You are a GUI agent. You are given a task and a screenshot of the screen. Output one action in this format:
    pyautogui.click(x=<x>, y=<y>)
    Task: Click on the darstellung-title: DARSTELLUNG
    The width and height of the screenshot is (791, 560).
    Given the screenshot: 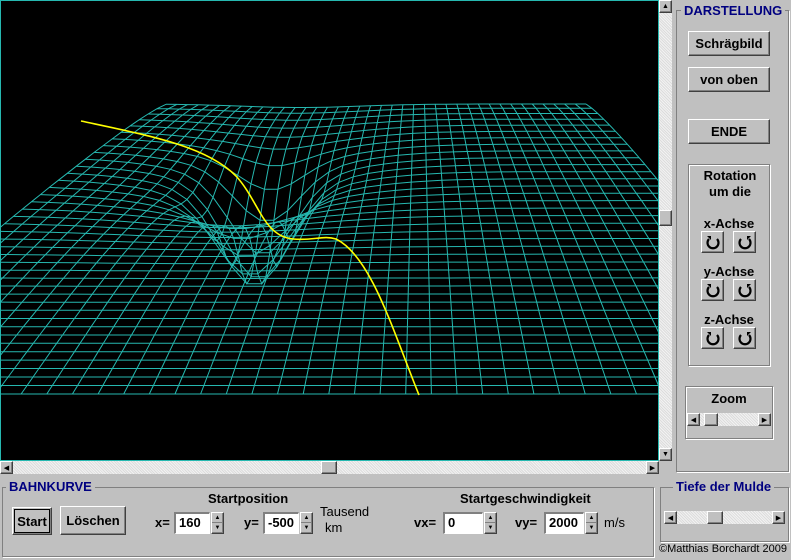 What is the action you would take?
    pyautogui.click(x=733, y=11)
    